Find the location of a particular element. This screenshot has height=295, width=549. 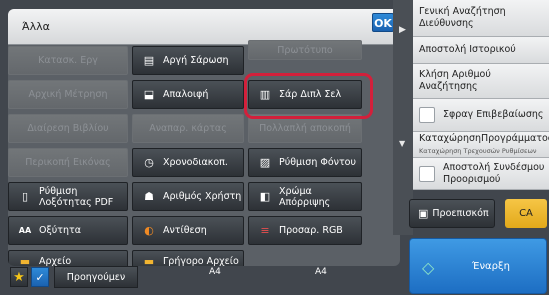

user-icon: ☗ is located at coordinates (149, 196).